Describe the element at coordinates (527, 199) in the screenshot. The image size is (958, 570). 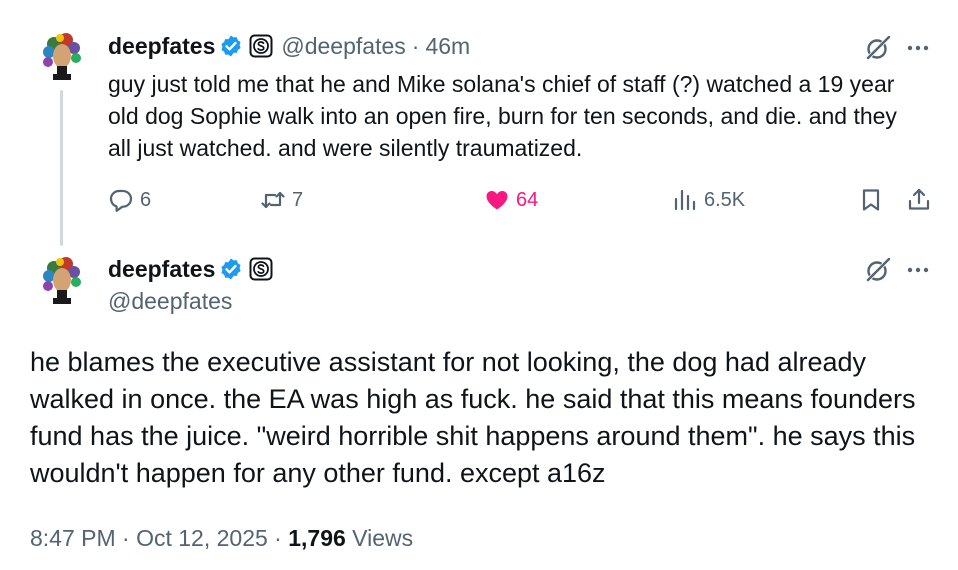
I see `like-count: 64` at that location.